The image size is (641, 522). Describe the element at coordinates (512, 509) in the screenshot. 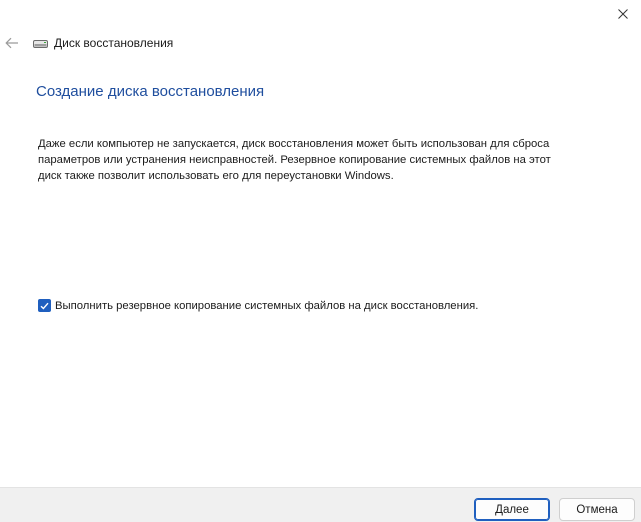

I see `next-button: Далее` at that location.